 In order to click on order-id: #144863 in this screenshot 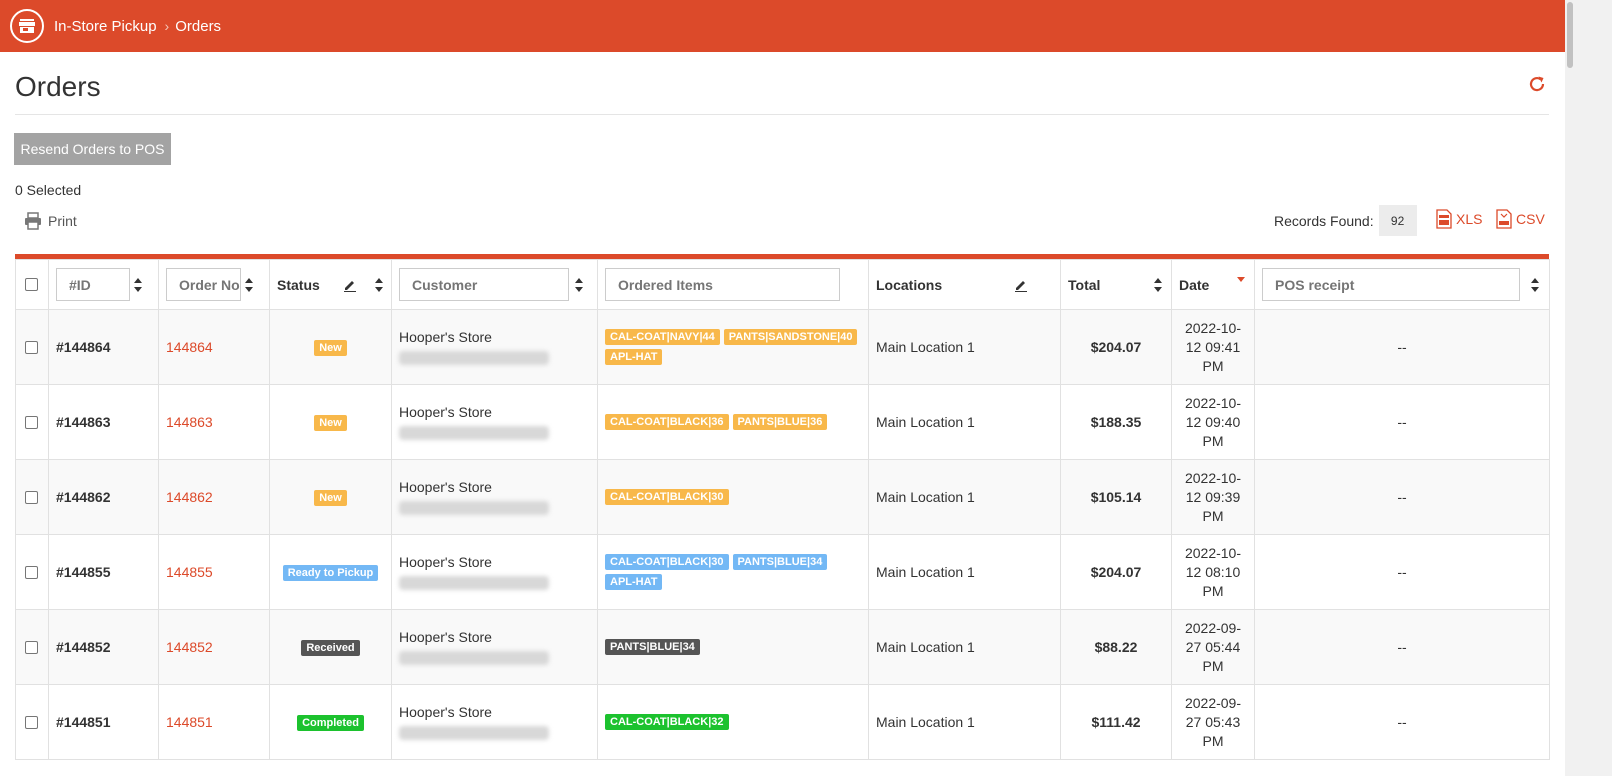, I will do `click(103, 422)`.